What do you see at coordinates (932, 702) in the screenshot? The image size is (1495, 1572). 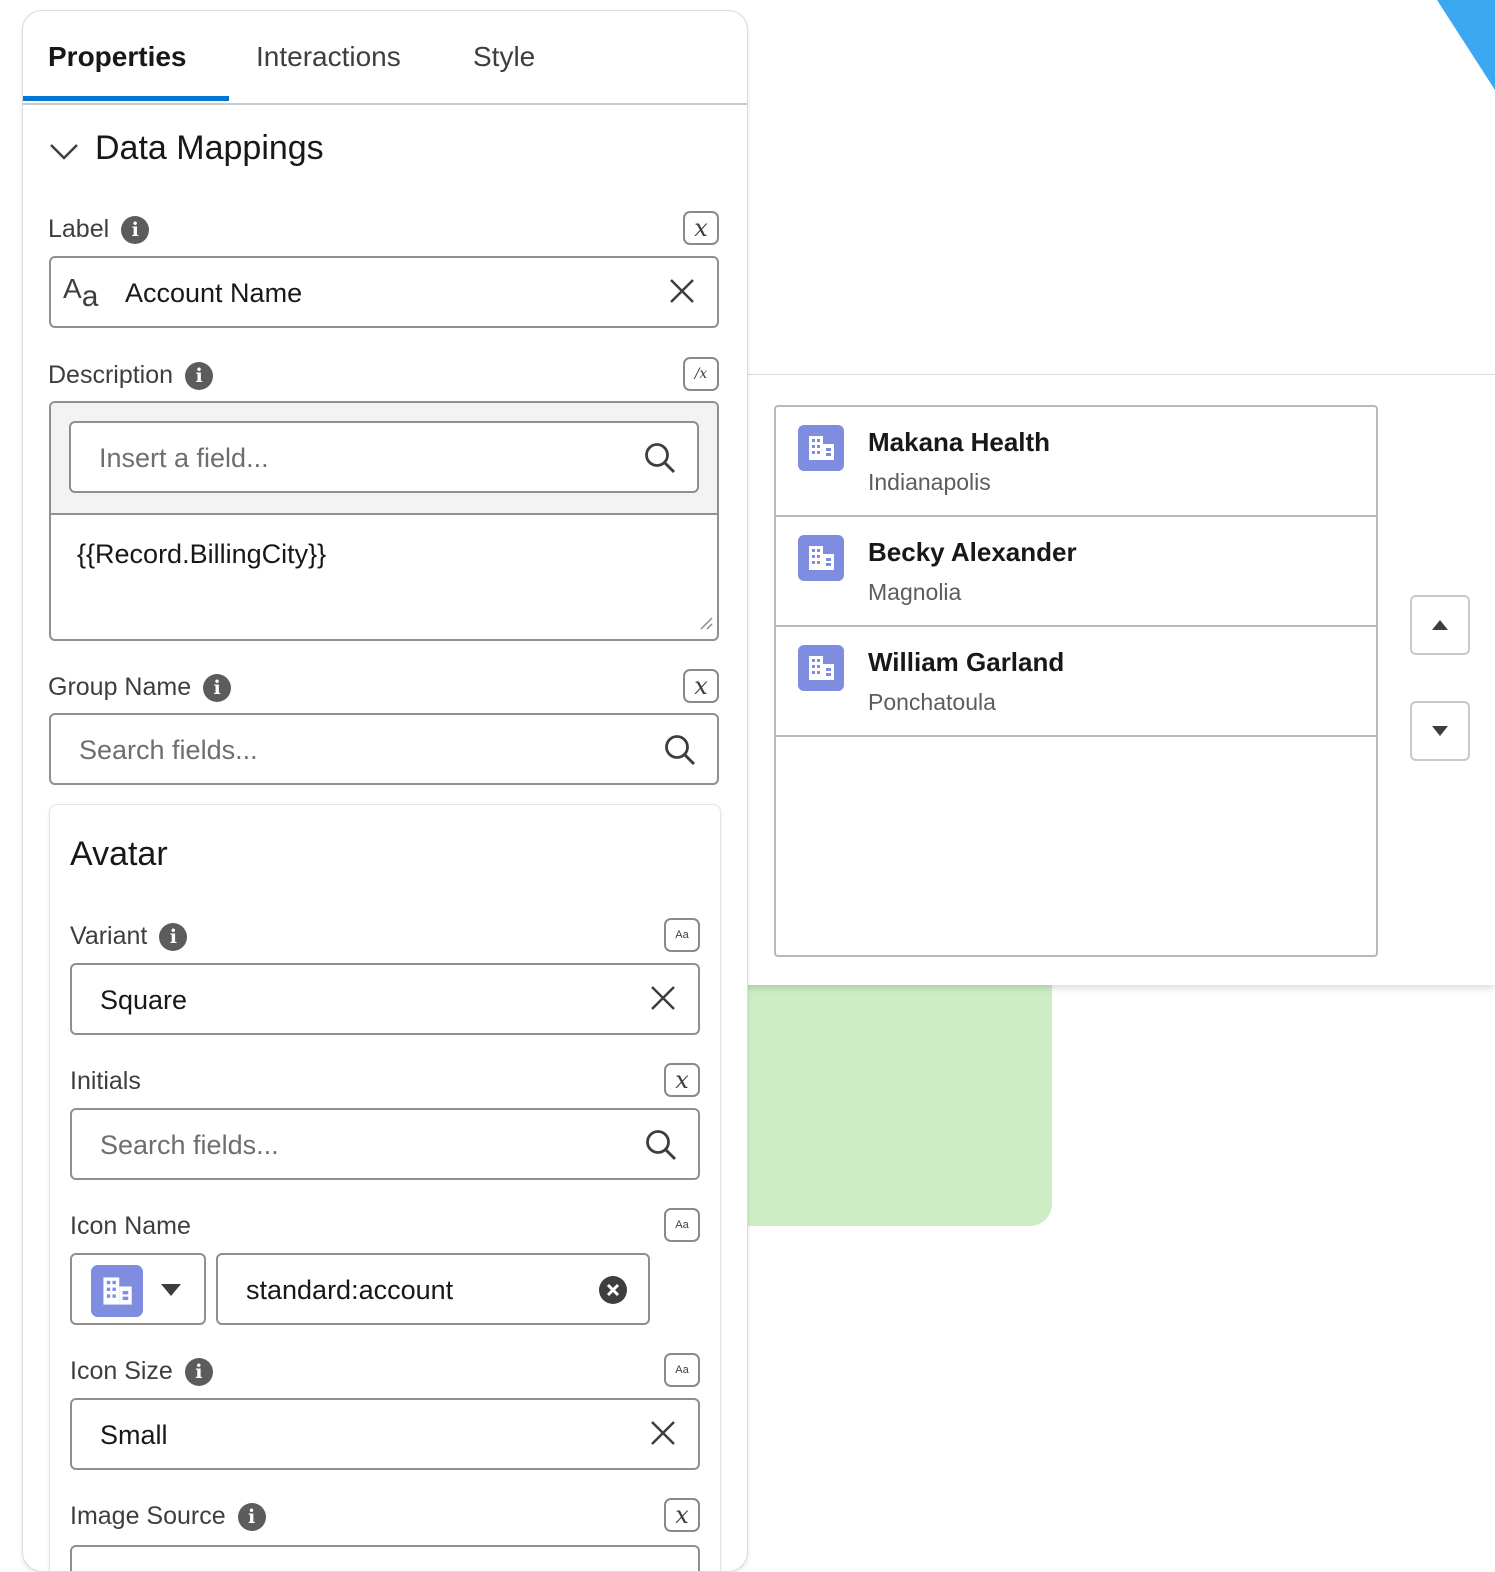 I see `list-item-subtitle: Ponchatoula` at bounding box center [932, 702].